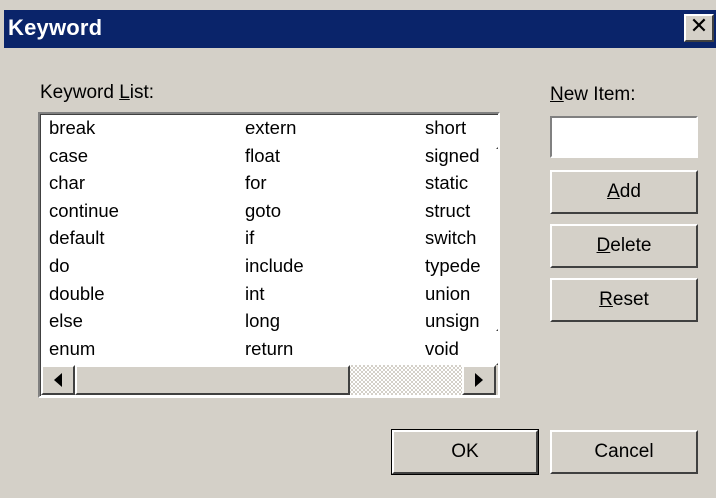 This screenshot has width=716, height=498. I want to click on list-item: break, so click(84, 131).